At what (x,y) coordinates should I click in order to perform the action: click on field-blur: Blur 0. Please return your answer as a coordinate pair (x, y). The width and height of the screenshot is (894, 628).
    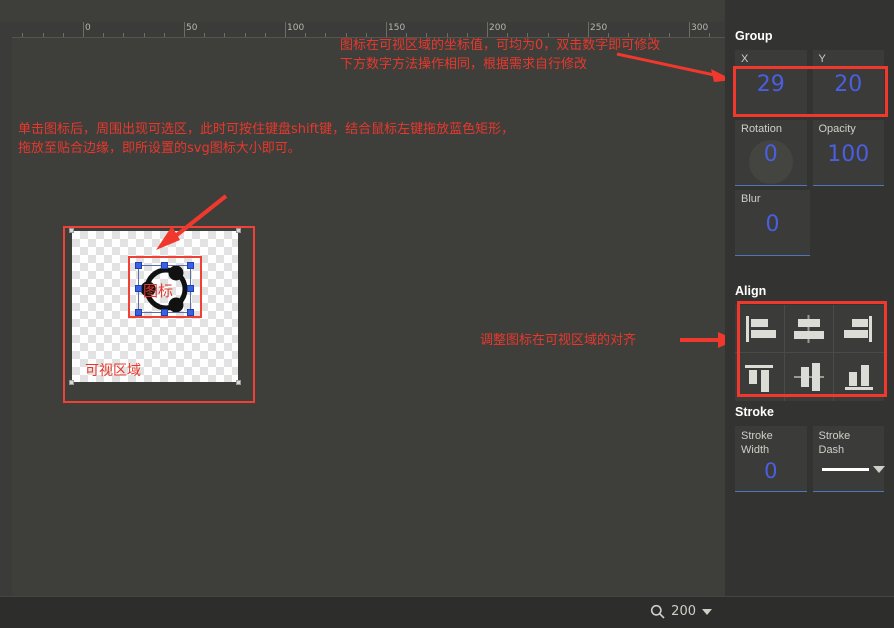
    Looking at the image, I should click on (772, 223).